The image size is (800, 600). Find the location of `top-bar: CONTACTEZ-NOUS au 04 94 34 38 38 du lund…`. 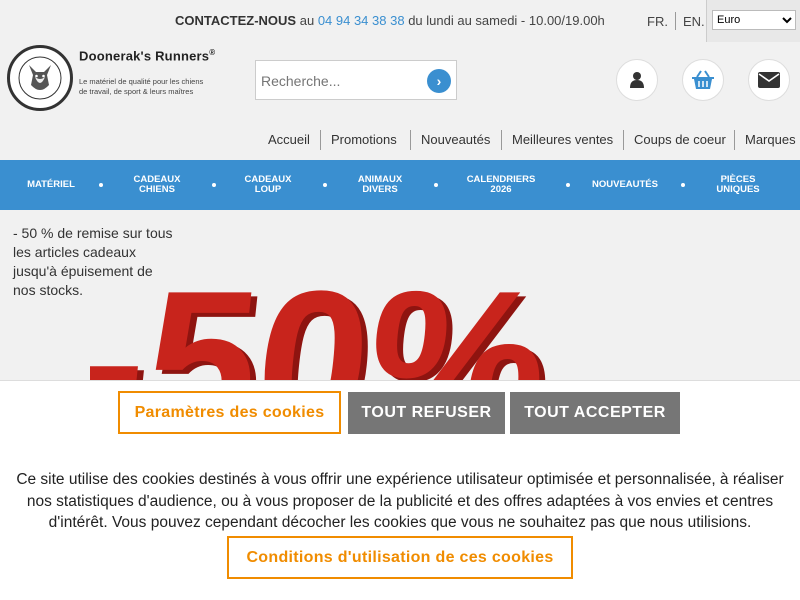

top-bar: CONTACTEZ-NOUS au 04 94 34 38 38 du lund… is located at coordinates (400, 21).